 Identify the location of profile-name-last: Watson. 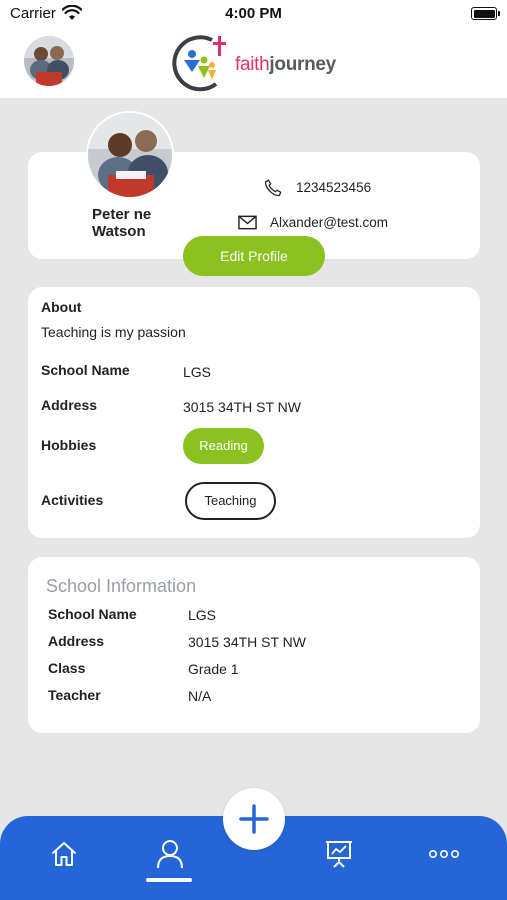
(119, 231).